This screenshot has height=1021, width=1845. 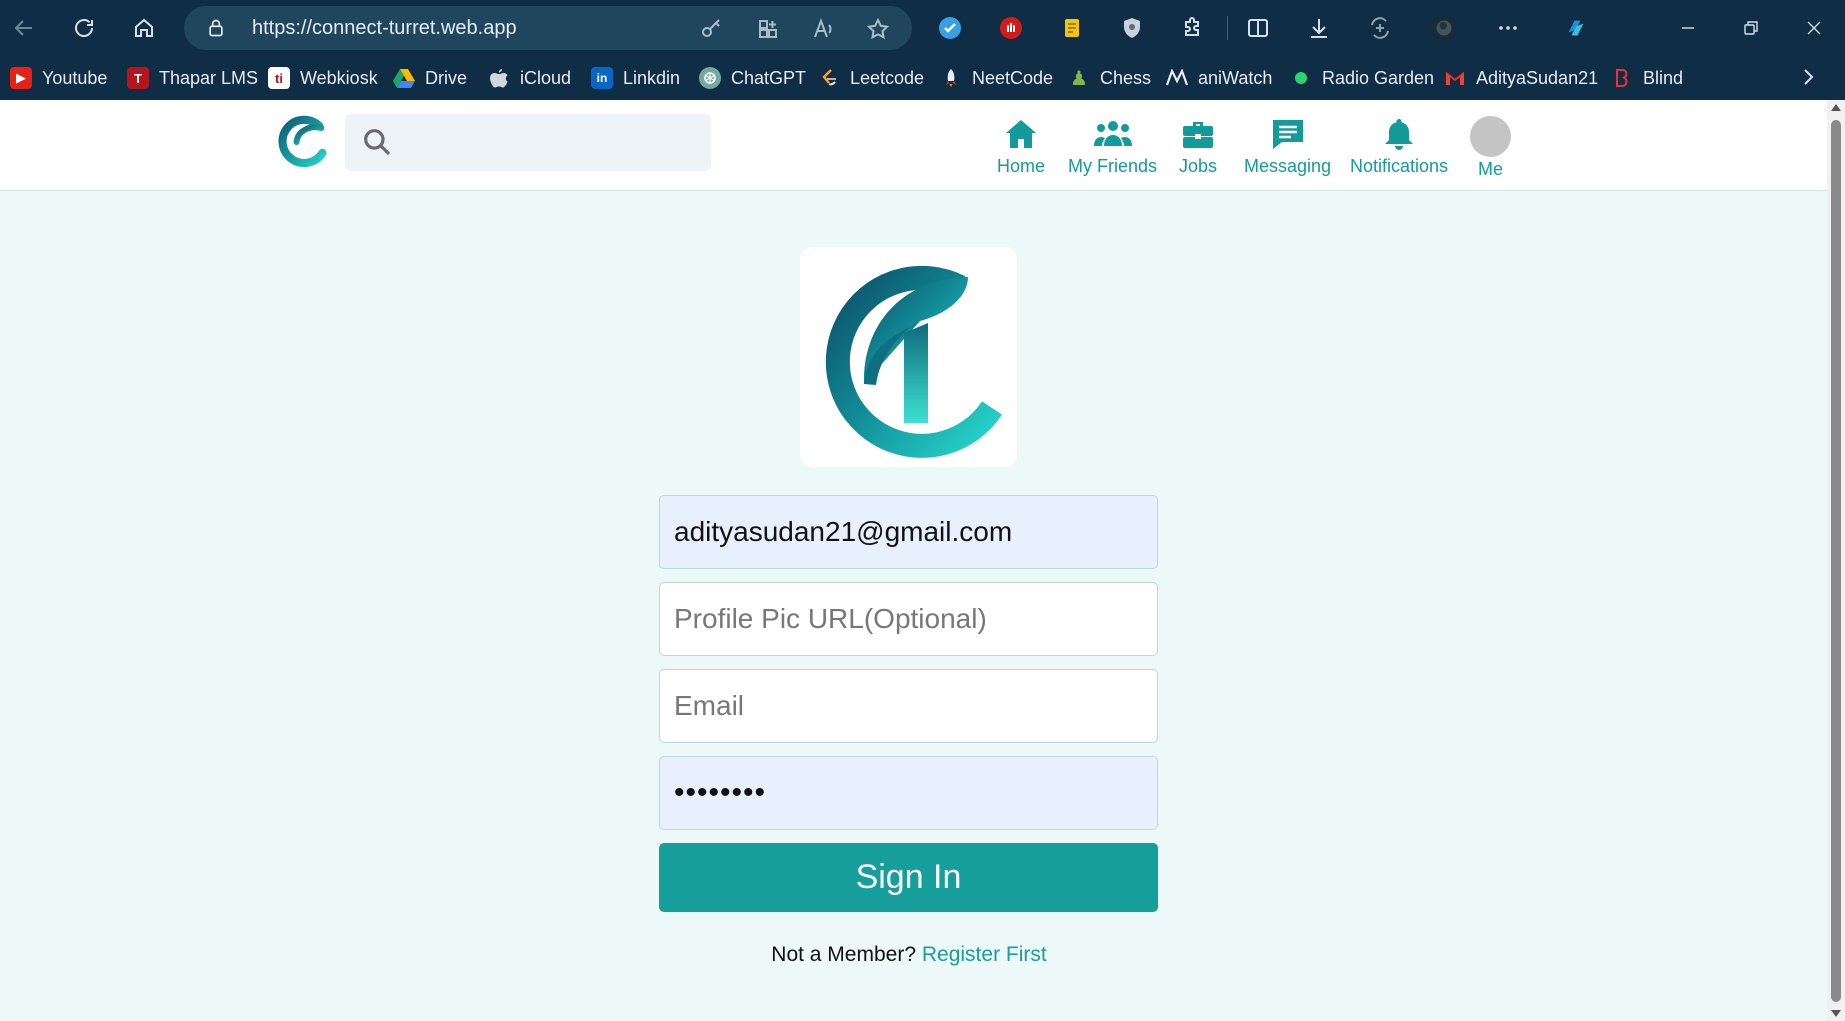 I want to click on bookmark-linkedin: in Linkdin, so click(x=635, y=78).